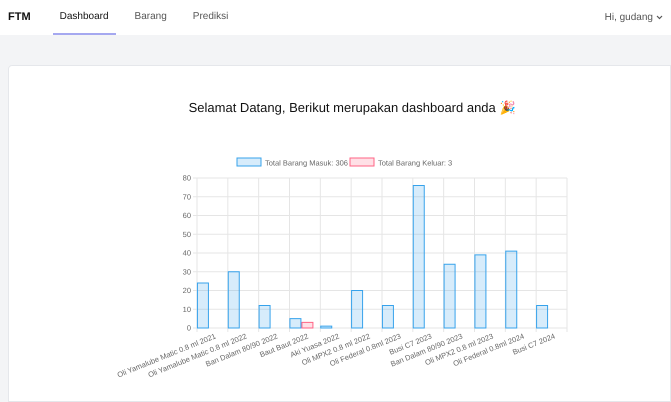  Describe the element at coordinates (633, 17) in the screenshot. I see `user-menu: Hi, gudang` at that location.